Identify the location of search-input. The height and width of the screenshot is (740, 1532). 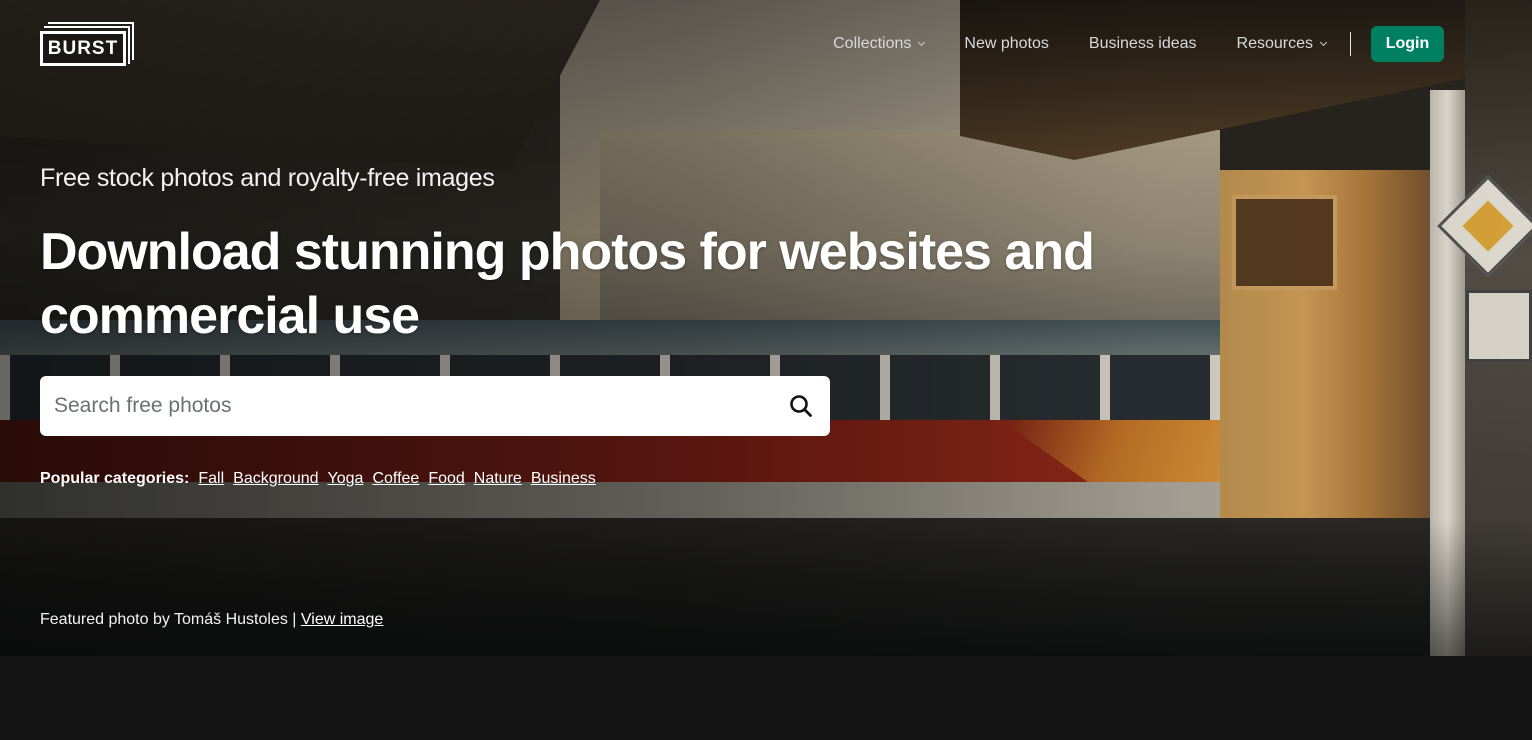
(420, 406).